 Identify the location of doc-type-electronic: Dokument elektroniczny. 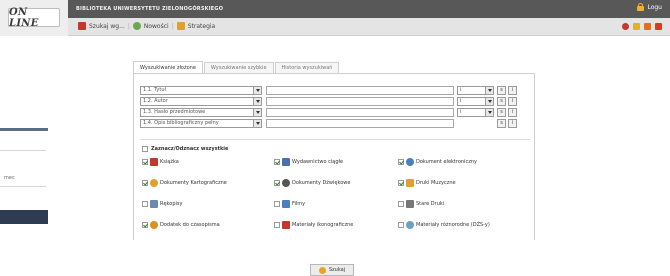
(437, 162).